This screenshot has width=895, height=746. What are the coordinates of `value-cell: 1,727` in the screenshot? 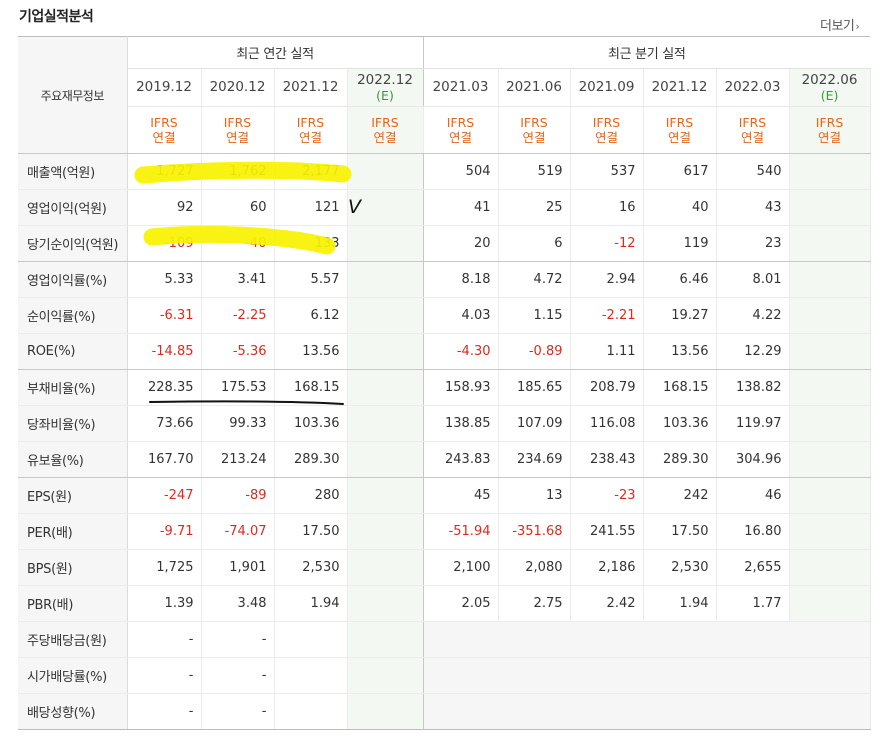 It's located at (164, 171).